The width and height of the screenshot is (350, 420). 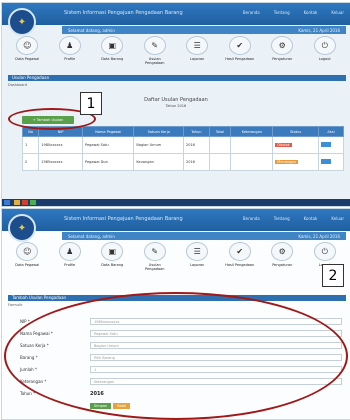 I want to click on column-header: Keterangan, so click(x=252, y=131).